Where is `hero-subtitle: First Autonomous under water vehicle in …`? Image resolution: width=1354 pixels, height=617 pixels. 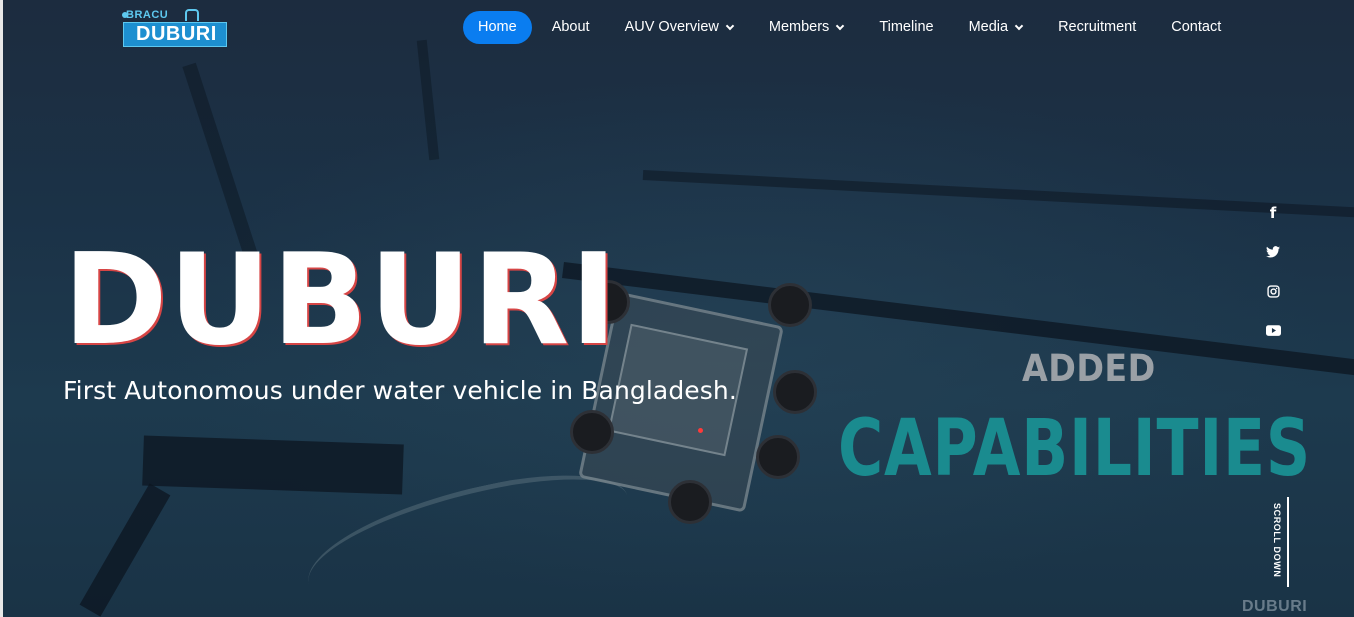 hero-subtitle: First Autonomous under water vehicle in … is located at coordinates (400, 390).